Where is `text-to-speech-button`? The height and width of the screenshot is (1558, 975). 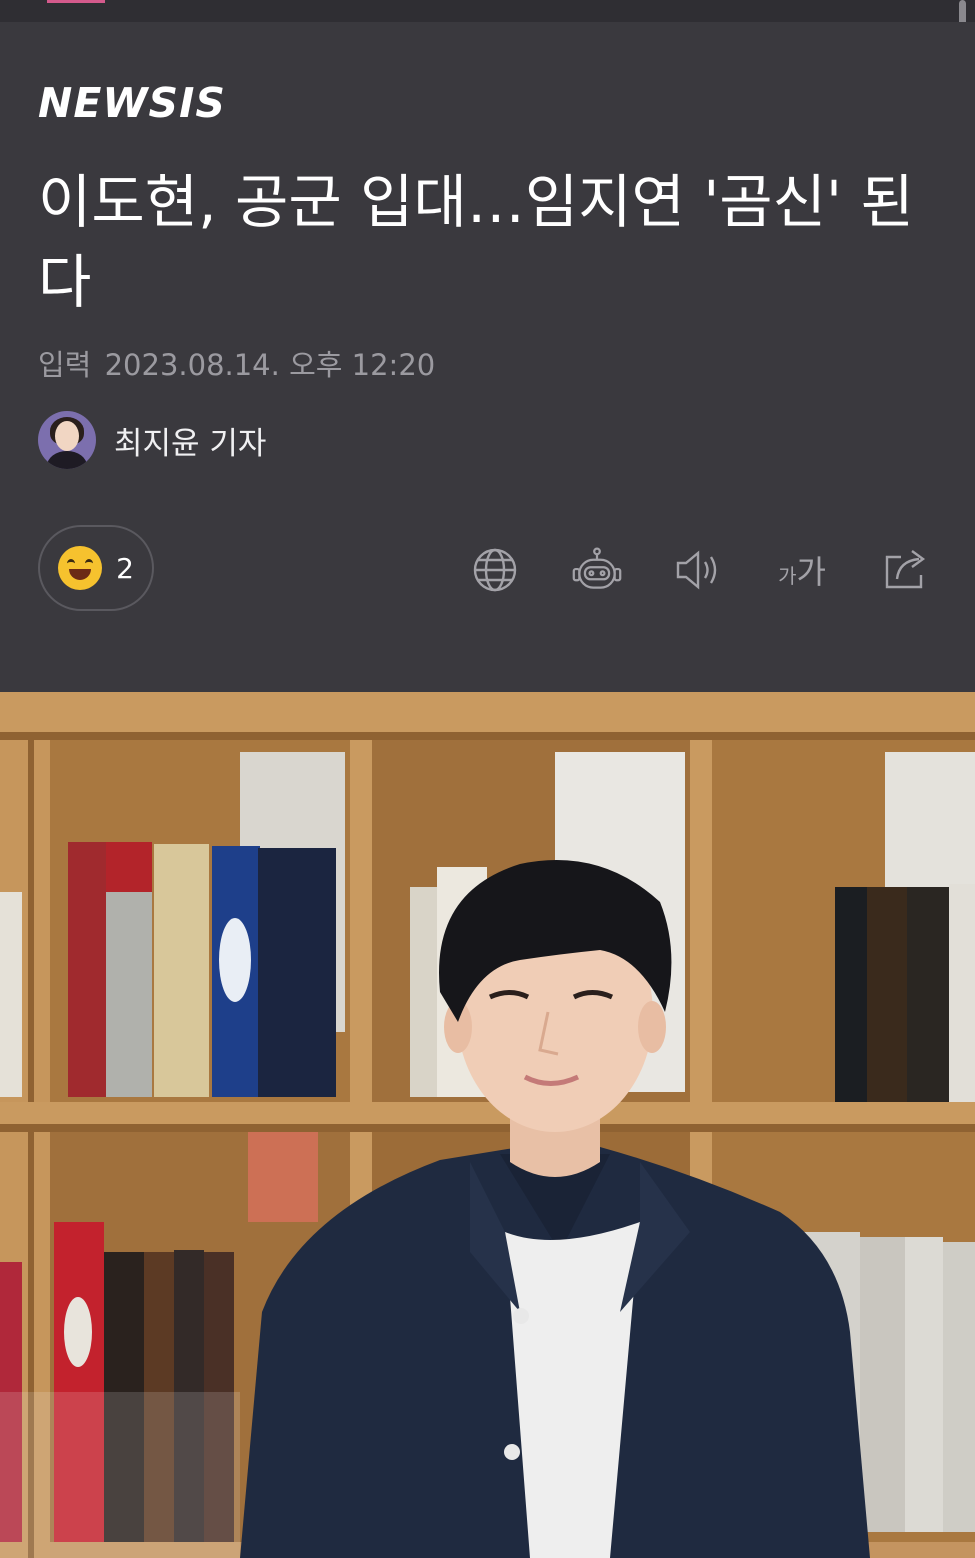
text-to-speech-button is located at coordinates (698, 570).